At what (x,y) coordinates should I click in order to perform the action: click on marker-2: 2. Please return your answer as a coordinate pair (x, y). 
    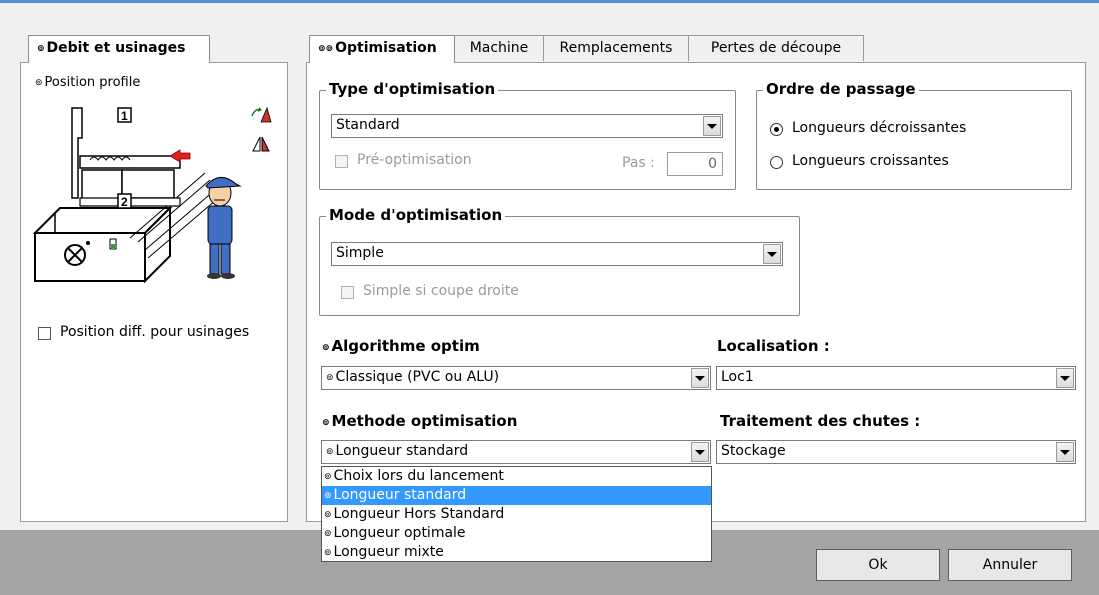
    Looking at the image, I should click on (124, 202).